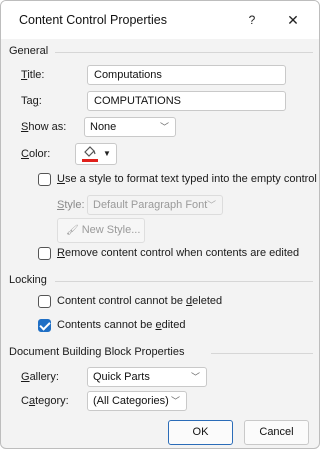 This screenshot has height=449, width=320. What do you see at coordinates (276, 432) in the screenshot?
I see `cancel-button: Cancel` at bounding box center [276, 432].